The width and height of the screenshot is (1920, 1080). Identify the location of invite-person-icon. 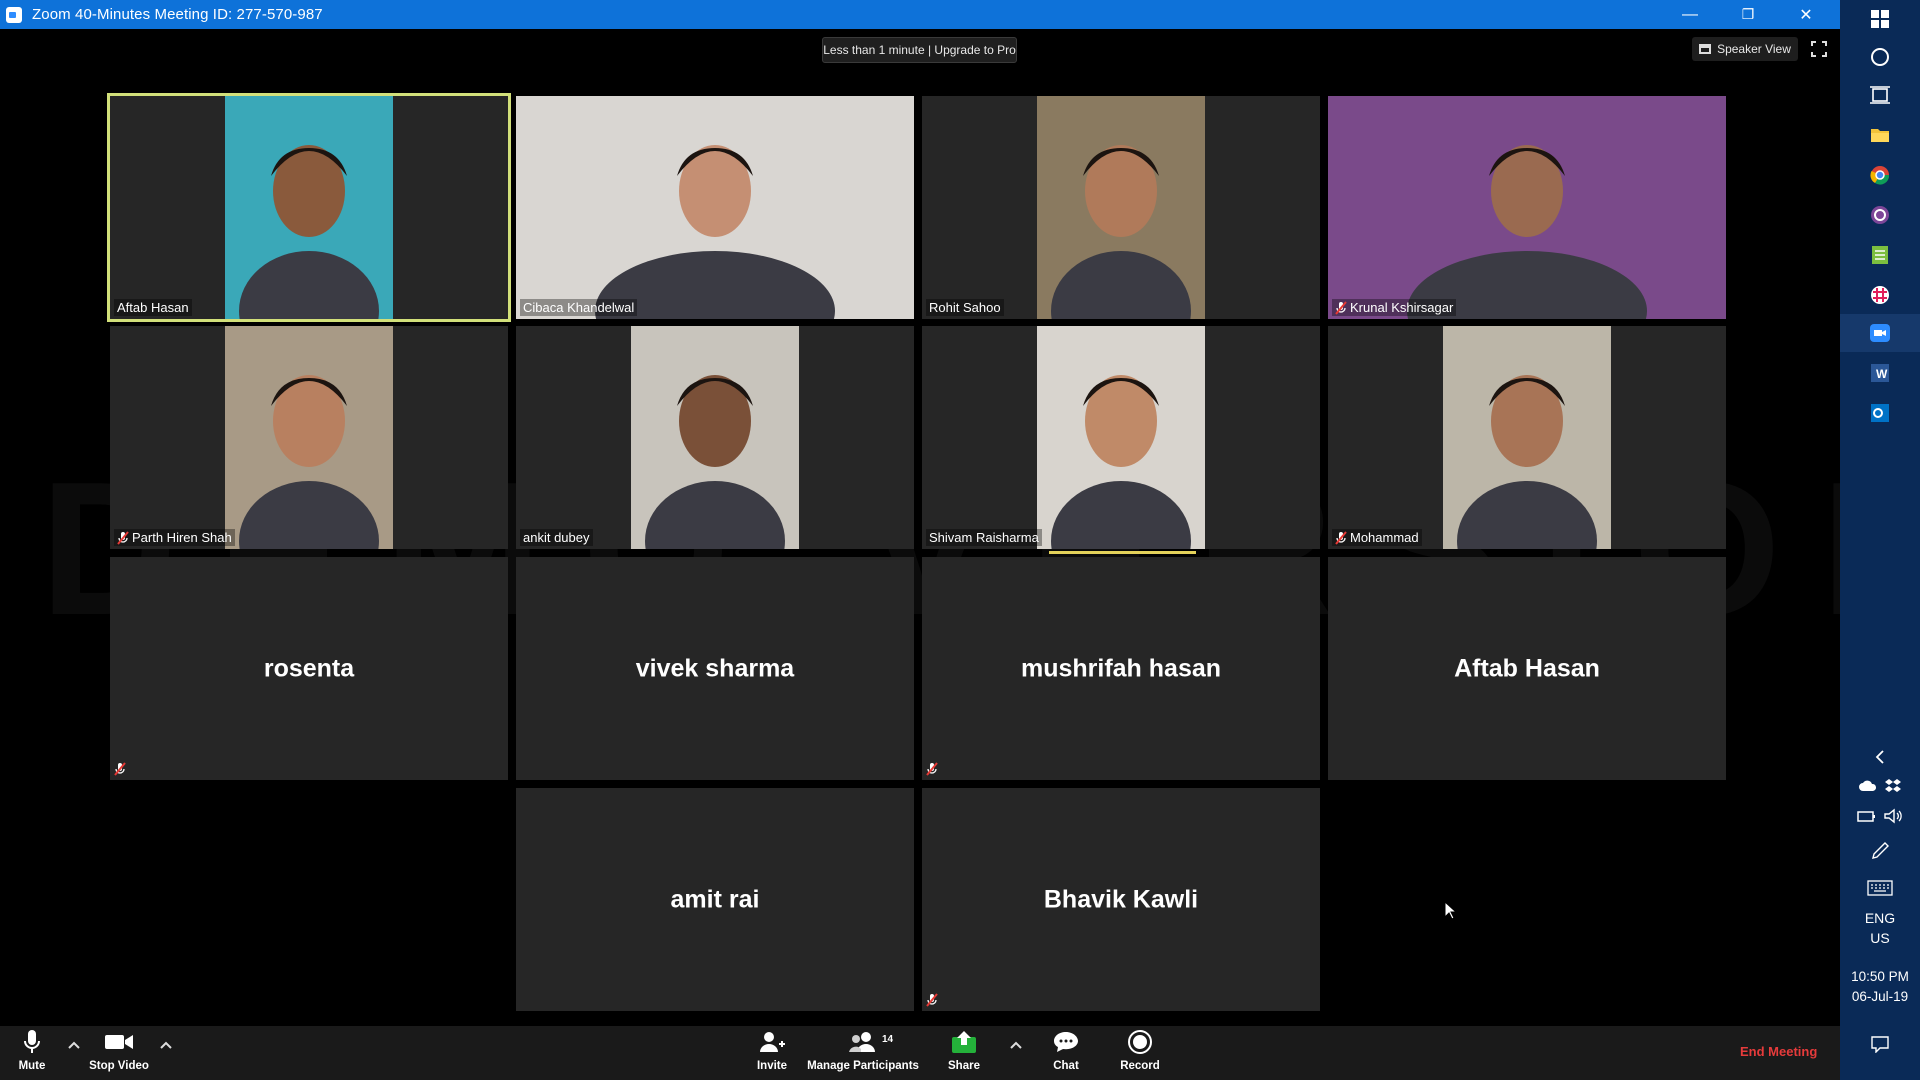
(772, 1042).